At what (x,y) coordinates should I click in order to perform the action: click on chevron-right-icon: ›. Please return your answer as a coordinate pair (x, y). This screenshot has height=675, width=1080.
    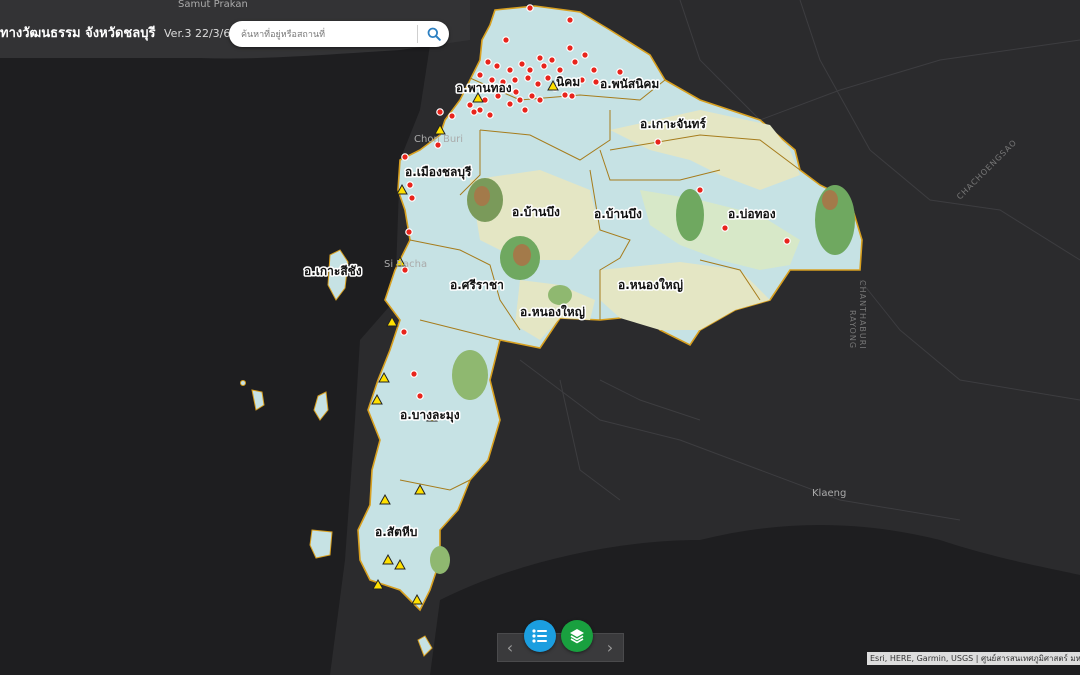
    Looking at the image, I should click on (610, 647).